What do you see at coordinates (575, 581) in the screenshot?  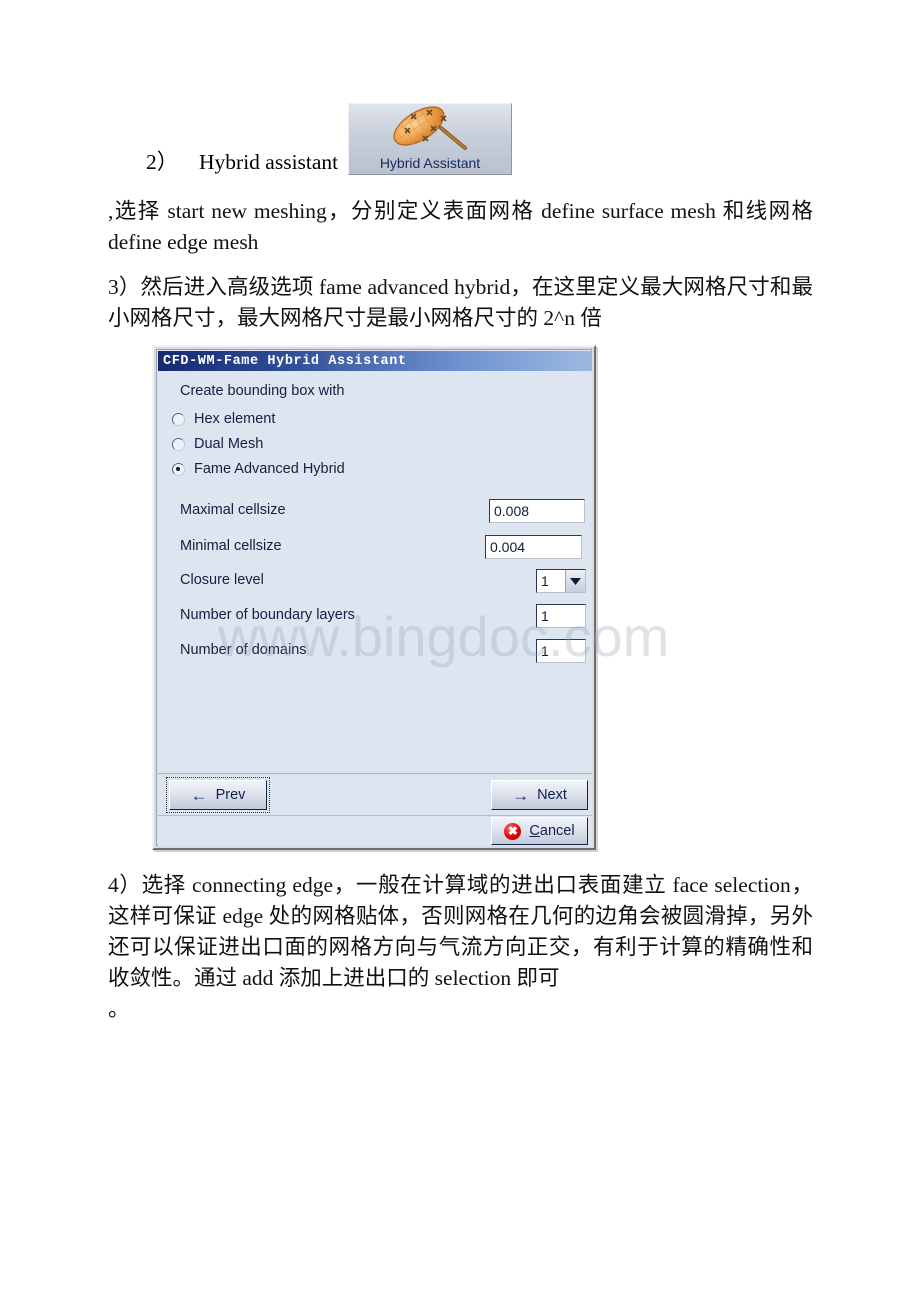 I see `chevron-down-icon` at bounding box center [575, 581].